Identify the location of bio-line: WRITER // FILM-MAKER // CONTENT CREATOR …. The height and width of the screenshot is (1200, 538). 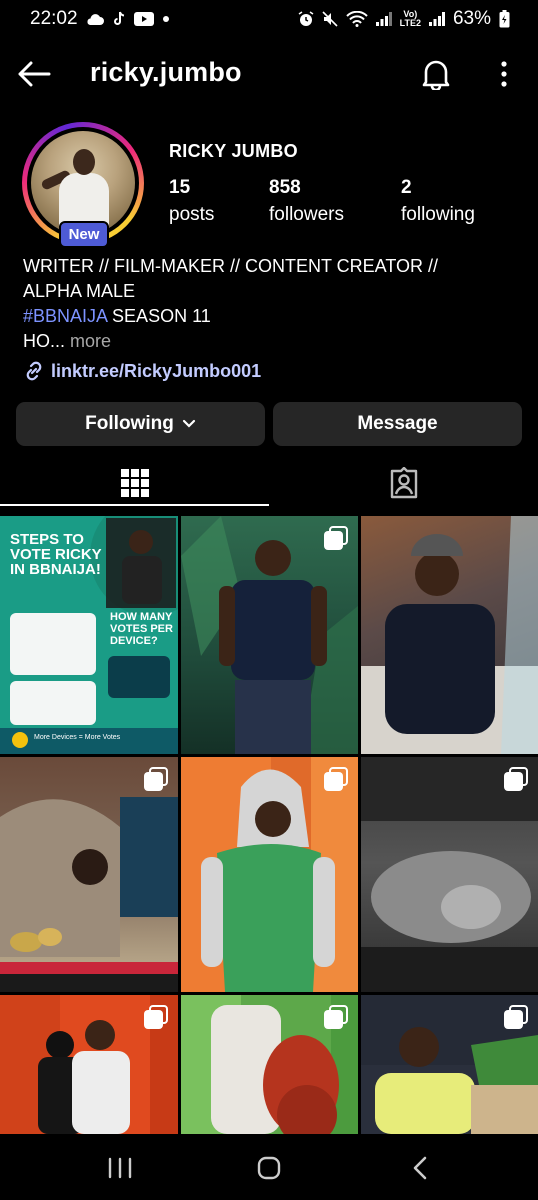
(231, 266).